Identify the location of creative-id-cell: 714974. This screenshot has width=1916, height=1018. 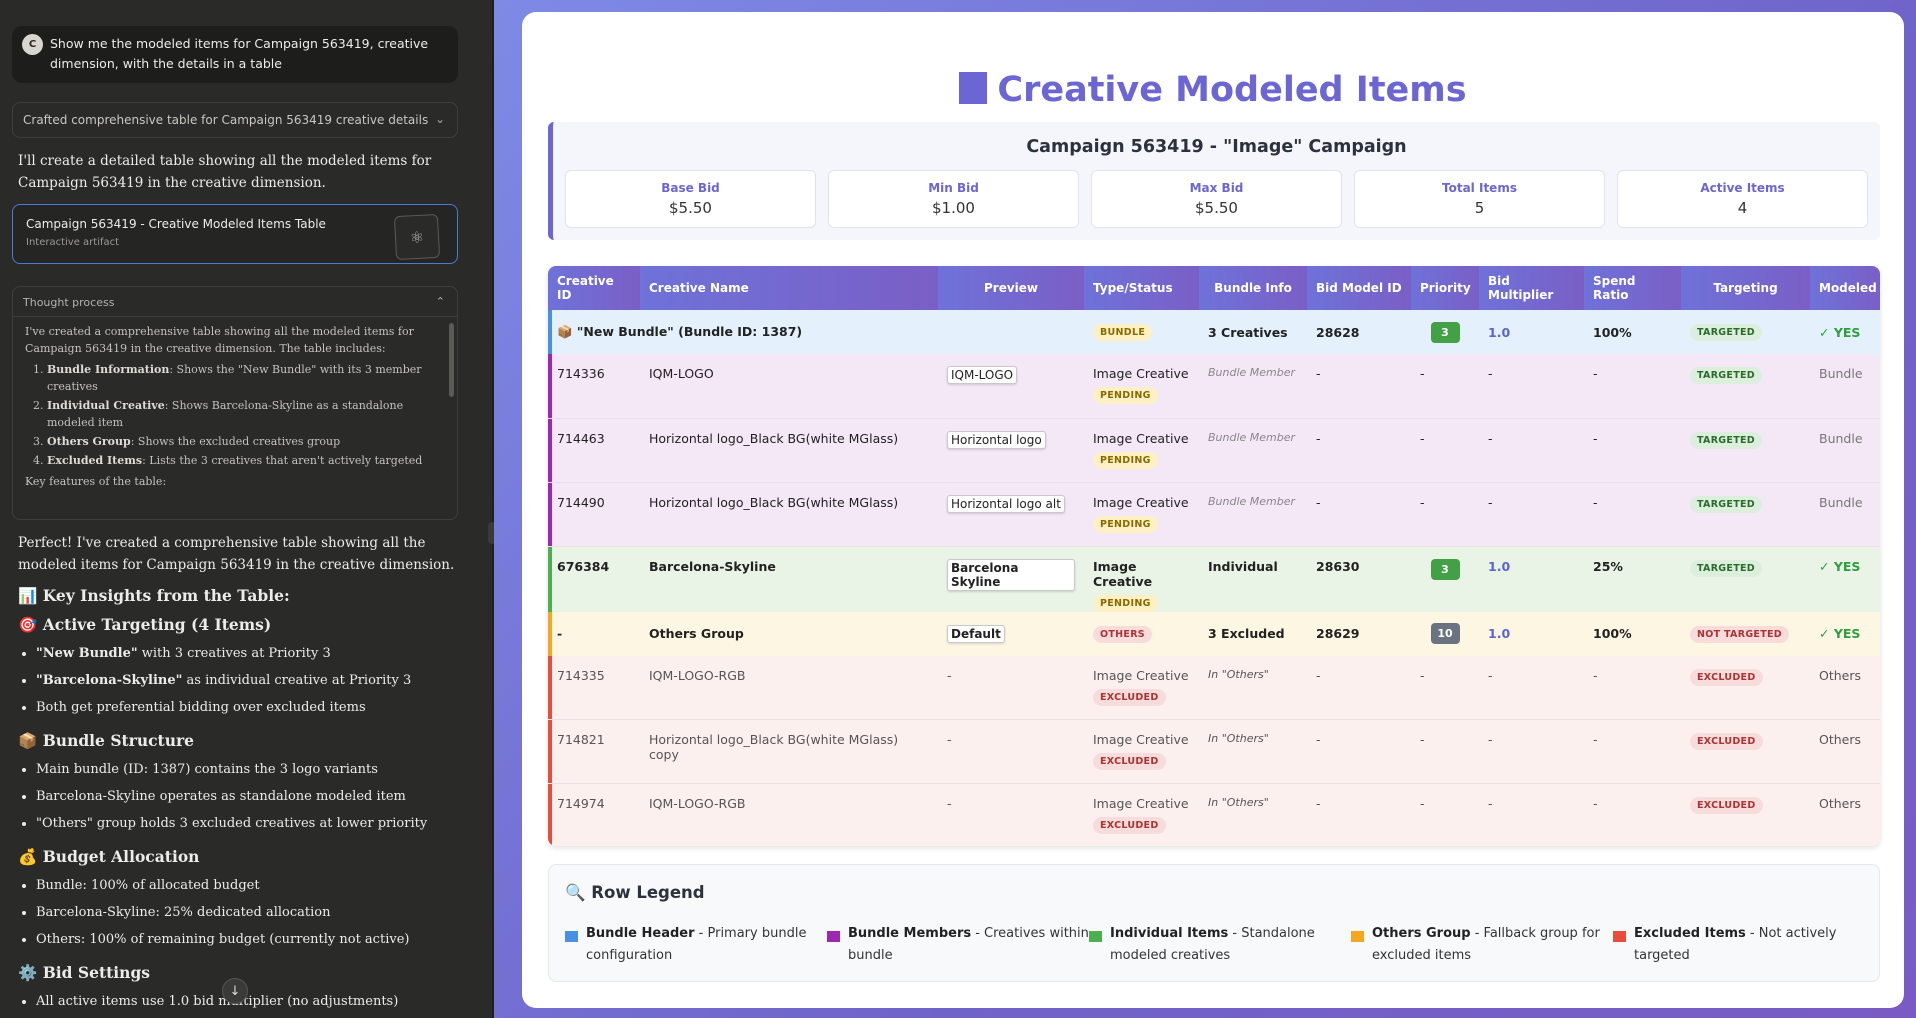
(594, 814).